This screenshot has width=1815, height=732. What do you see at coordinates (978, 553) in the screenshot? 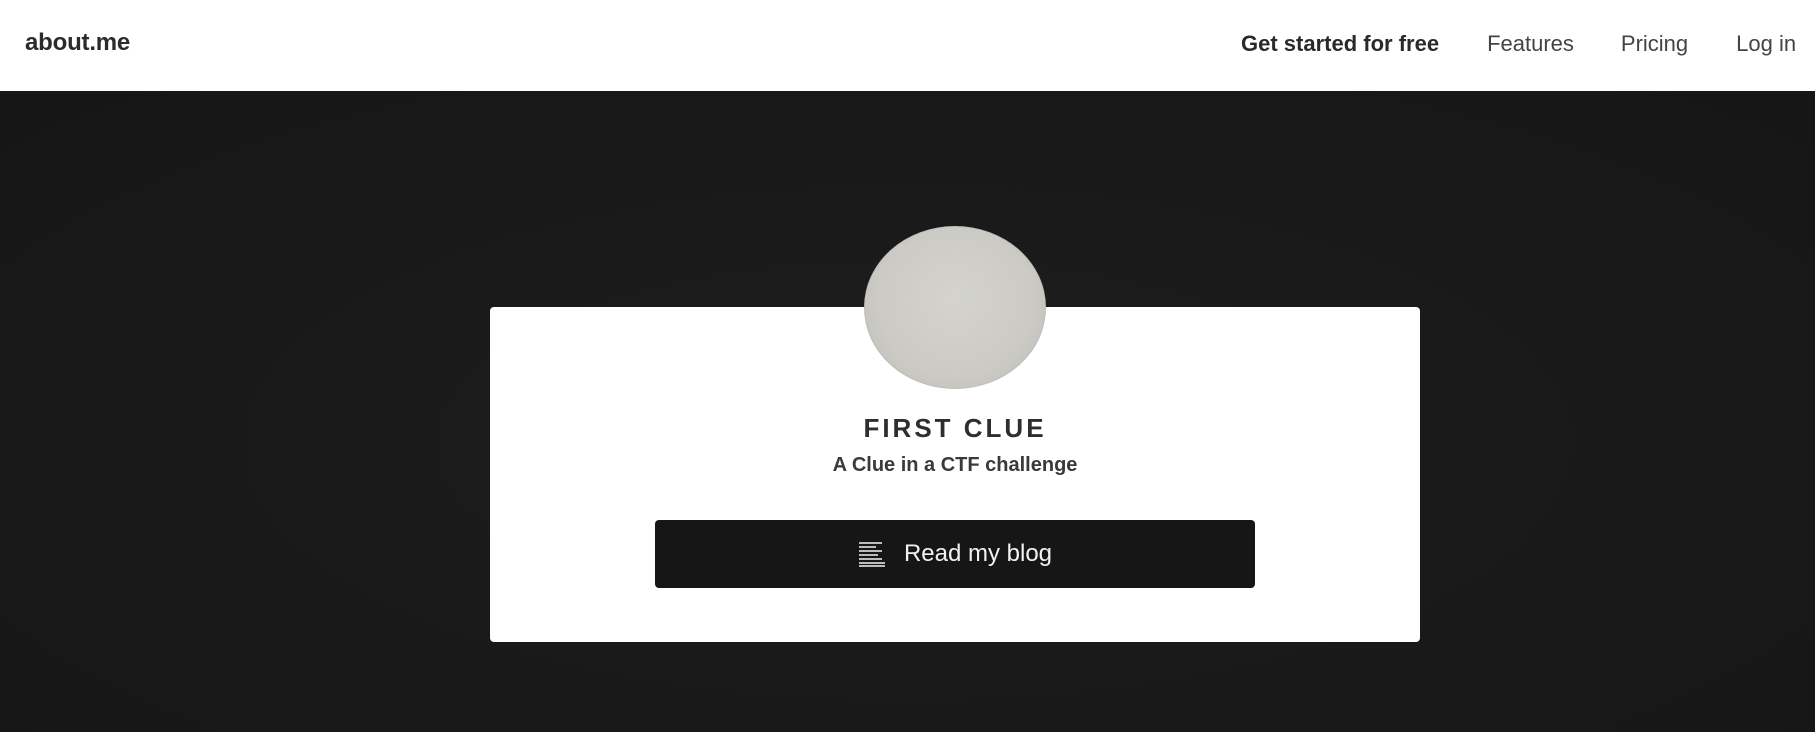
I see `read-blog-label: Read my blog` at bounding box center [978, 553].